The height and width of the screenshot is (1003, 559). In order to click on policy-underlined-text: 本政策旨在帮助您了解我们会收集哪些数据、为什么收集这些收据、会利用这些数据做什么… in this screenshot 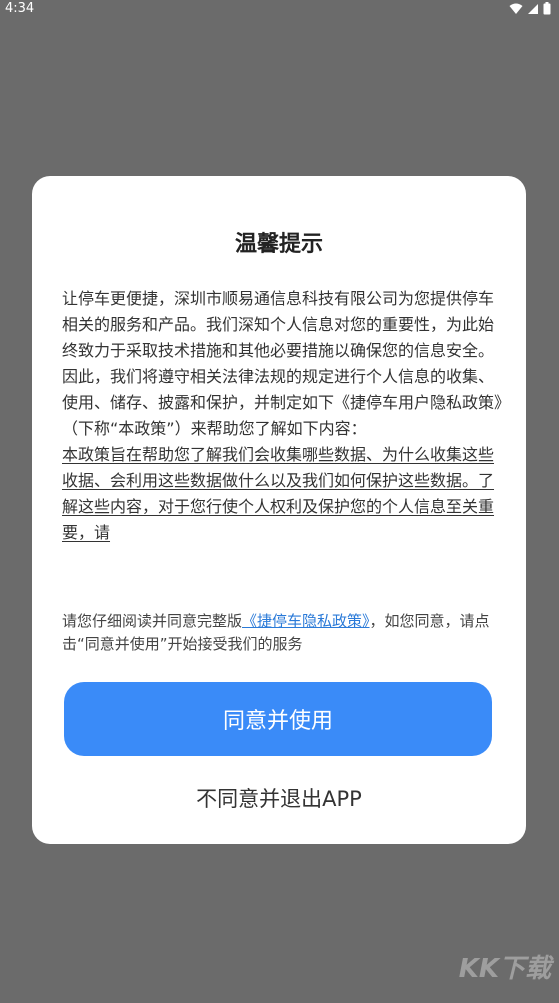, I will do `click(278, 493)`.